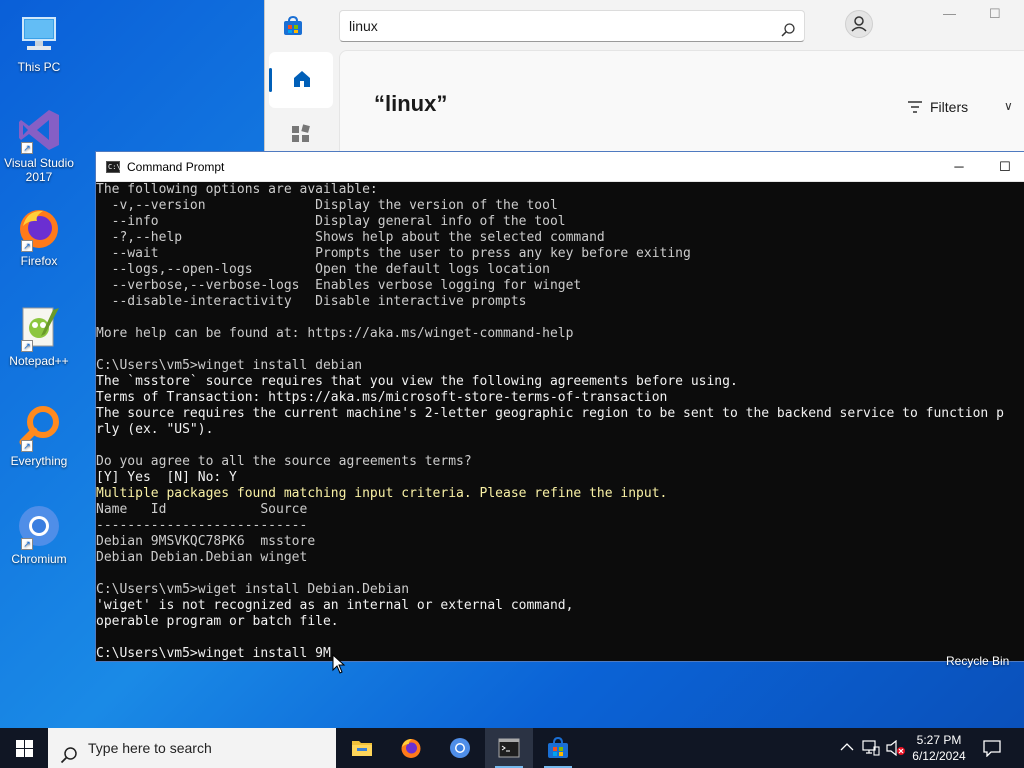 The height and width of the screenshot is (768, 1024). I want to click on console-line: --info Display general info of the tool, so click(331, 221).